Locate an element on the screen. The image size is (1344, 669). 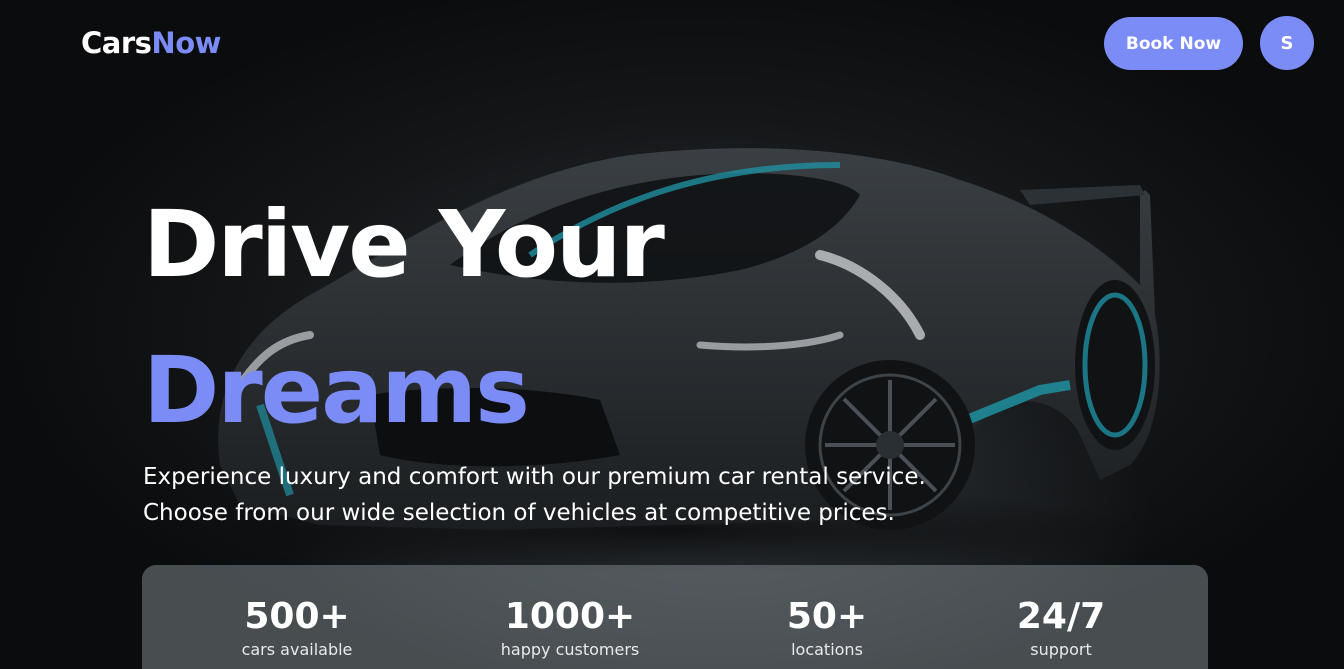
book-now-button: Book Now is located at coordinates (1173, 43).